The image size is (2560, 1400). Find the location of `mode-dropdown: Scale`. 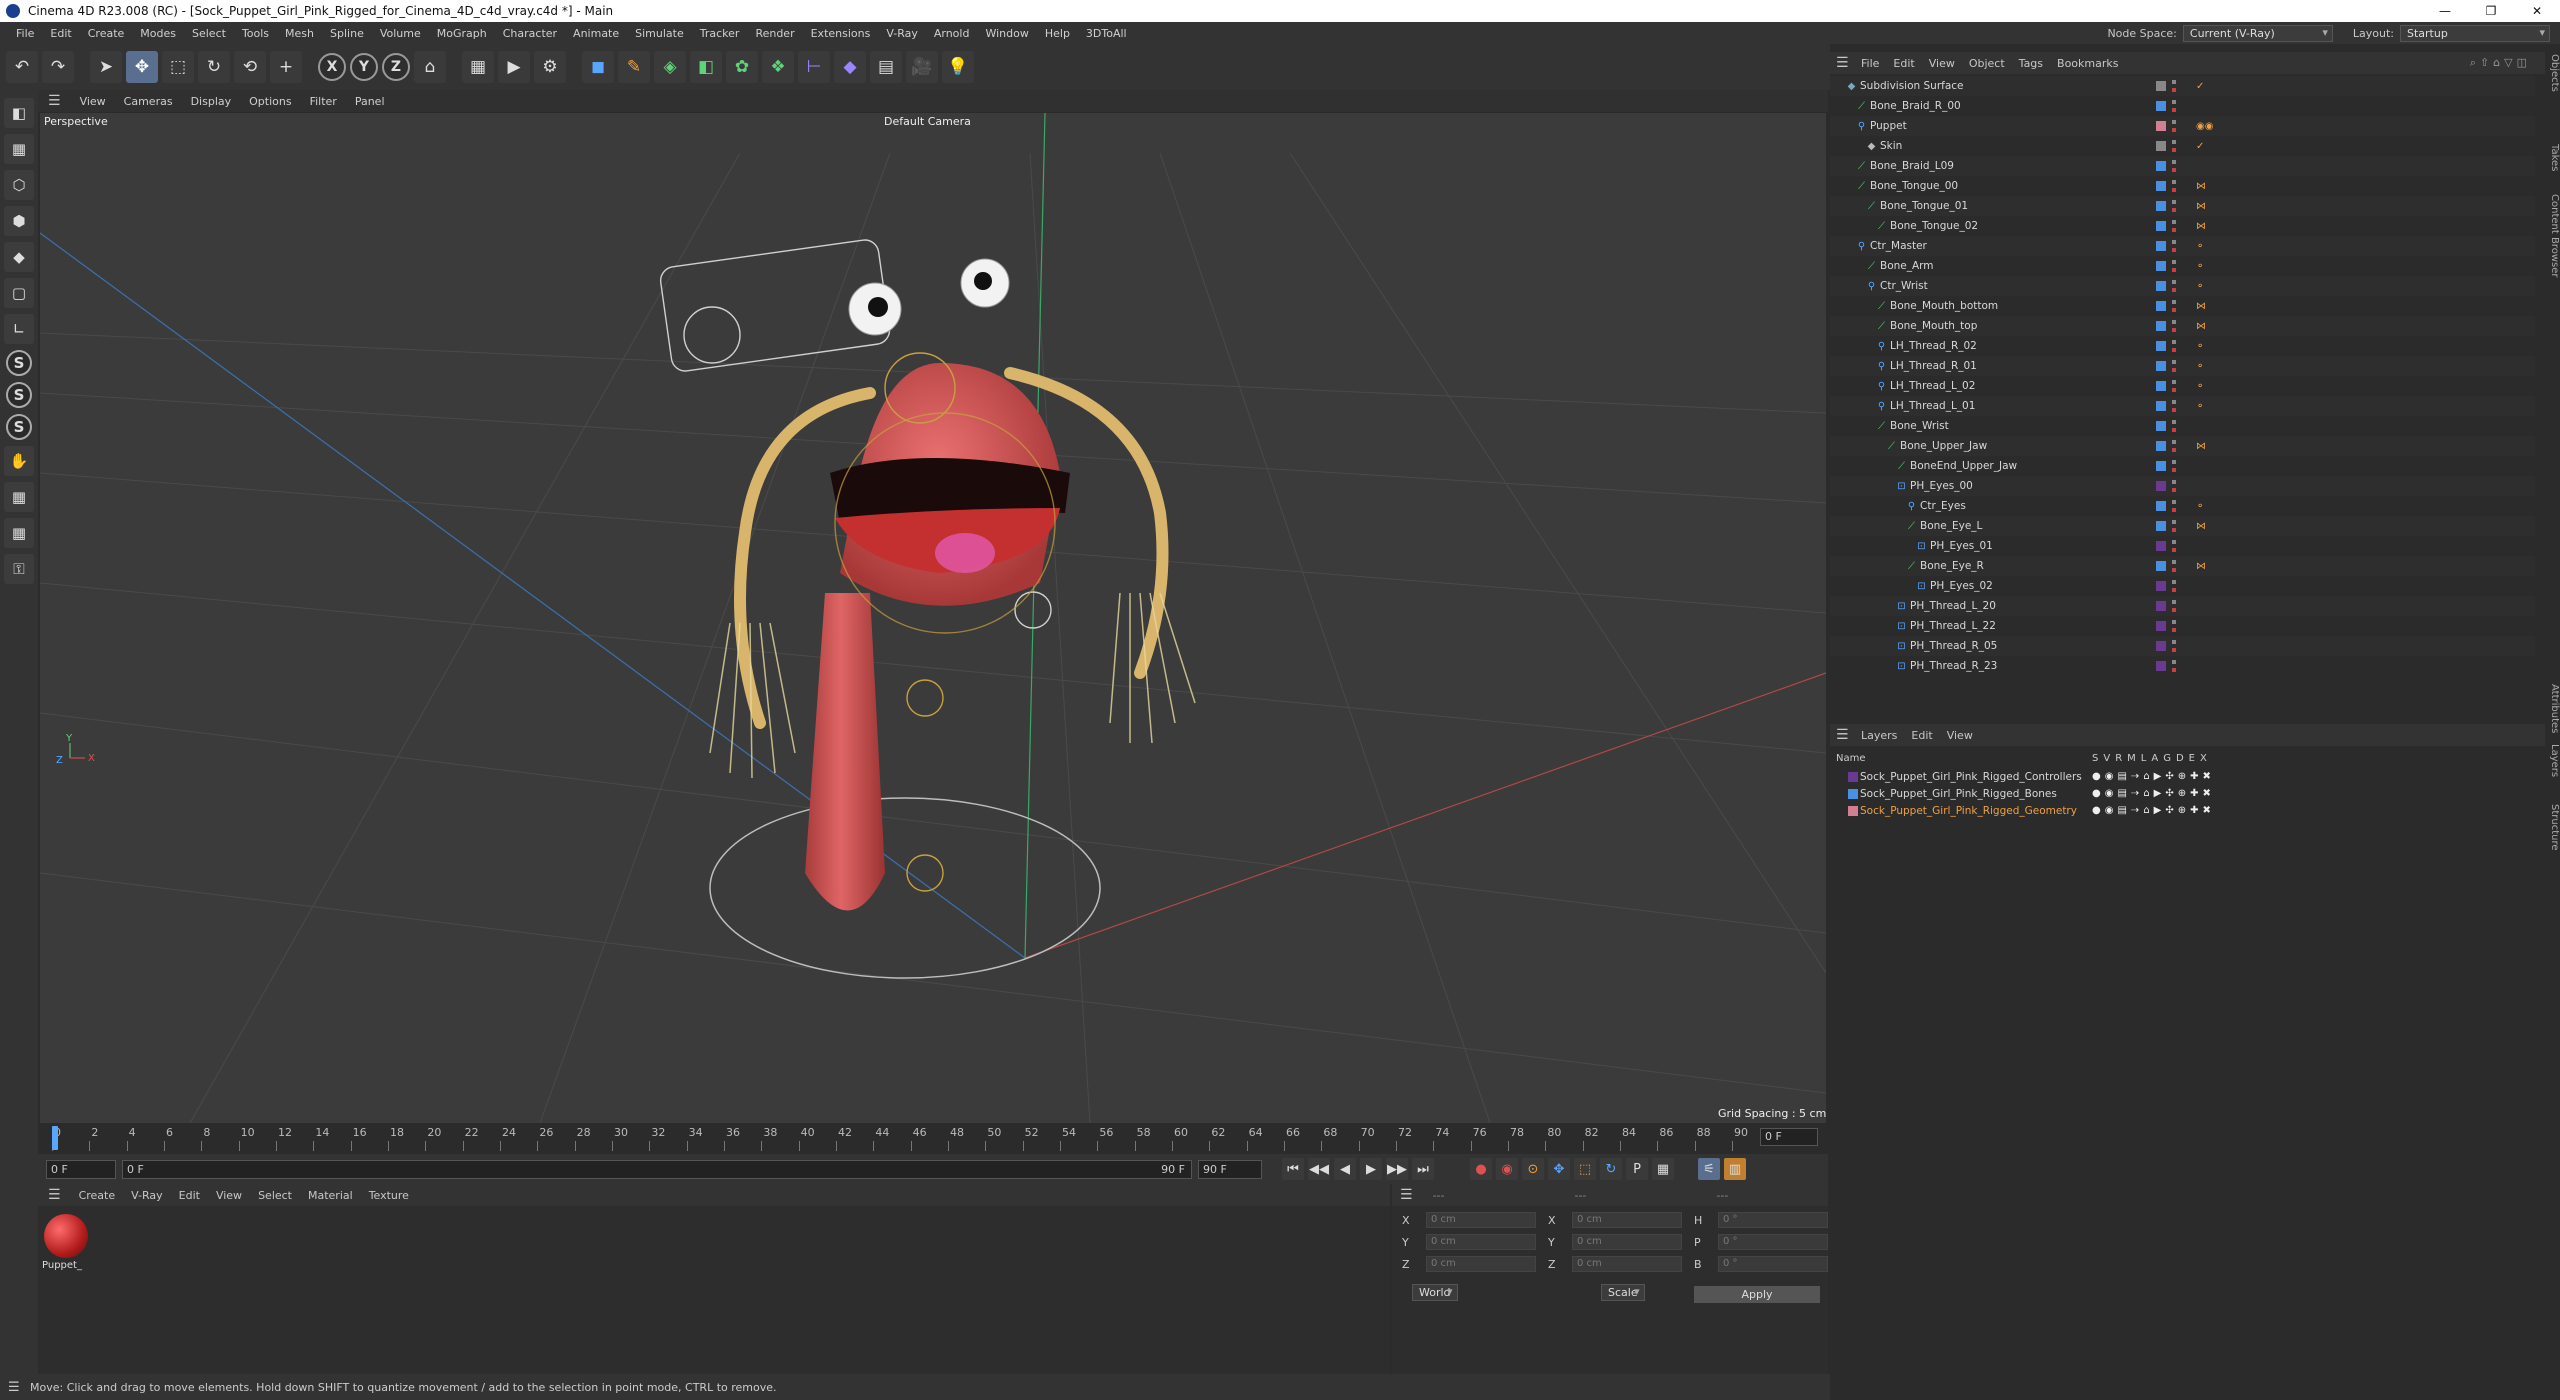

mode-dropdown: Scale is located at coordinates (1623, 1292).